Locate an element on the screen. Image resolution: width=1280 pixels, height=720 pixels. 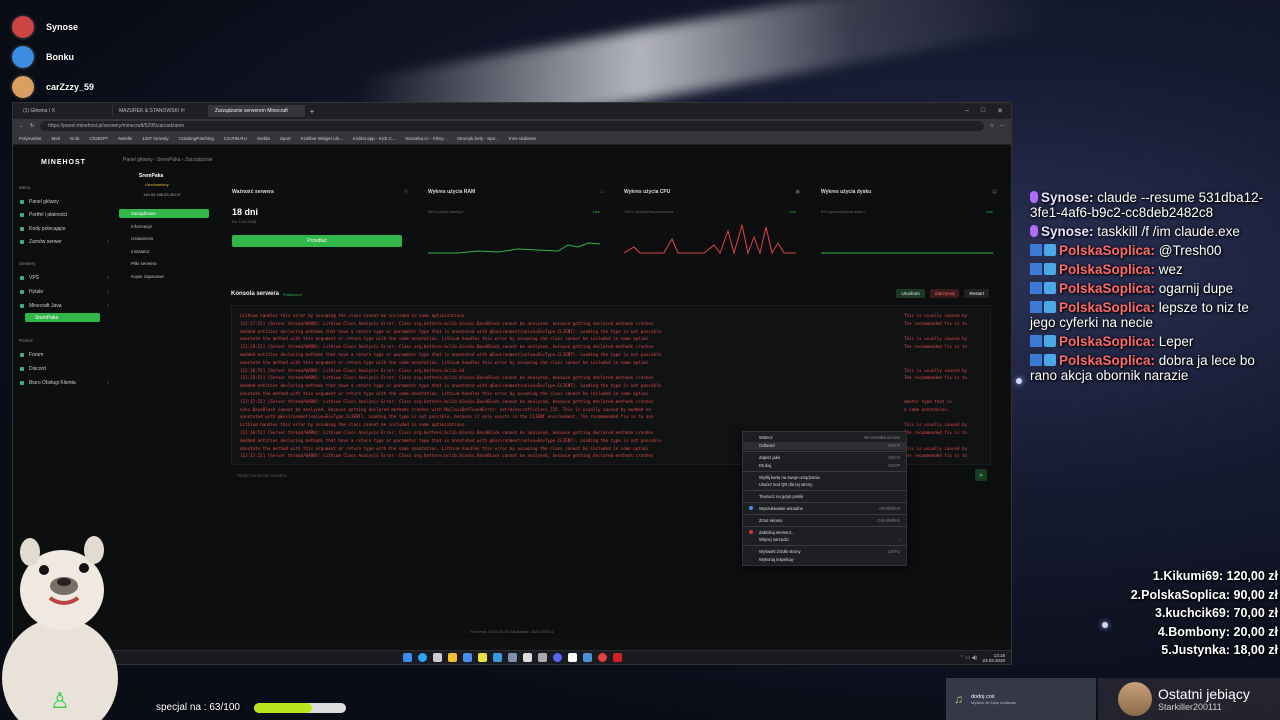
sidebar-item: Zamów serwer › is located at coordinates (64, 242).